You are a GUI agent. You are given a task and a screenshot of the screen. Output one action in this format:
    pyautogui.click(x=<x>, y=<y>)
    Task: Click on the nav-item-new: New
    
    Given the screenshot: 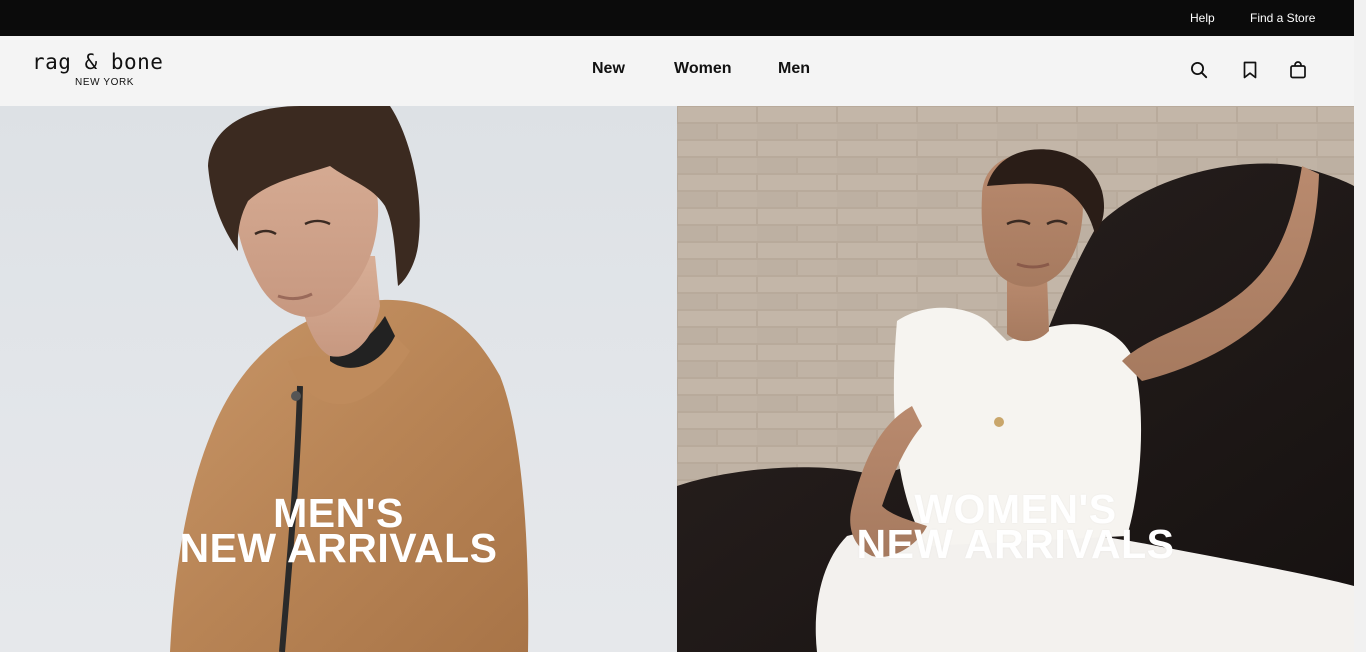 What is the action you would take?
    pyautogui.click(x=608, y=69)
    